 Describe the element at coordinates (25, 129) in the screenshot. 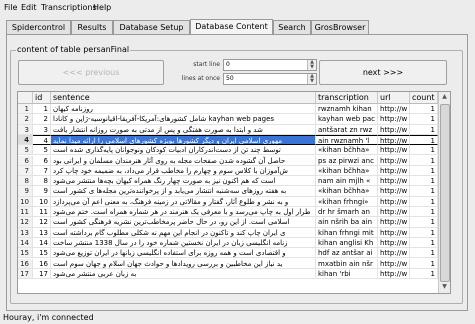

I see `cell-row-number: 3` at that location.